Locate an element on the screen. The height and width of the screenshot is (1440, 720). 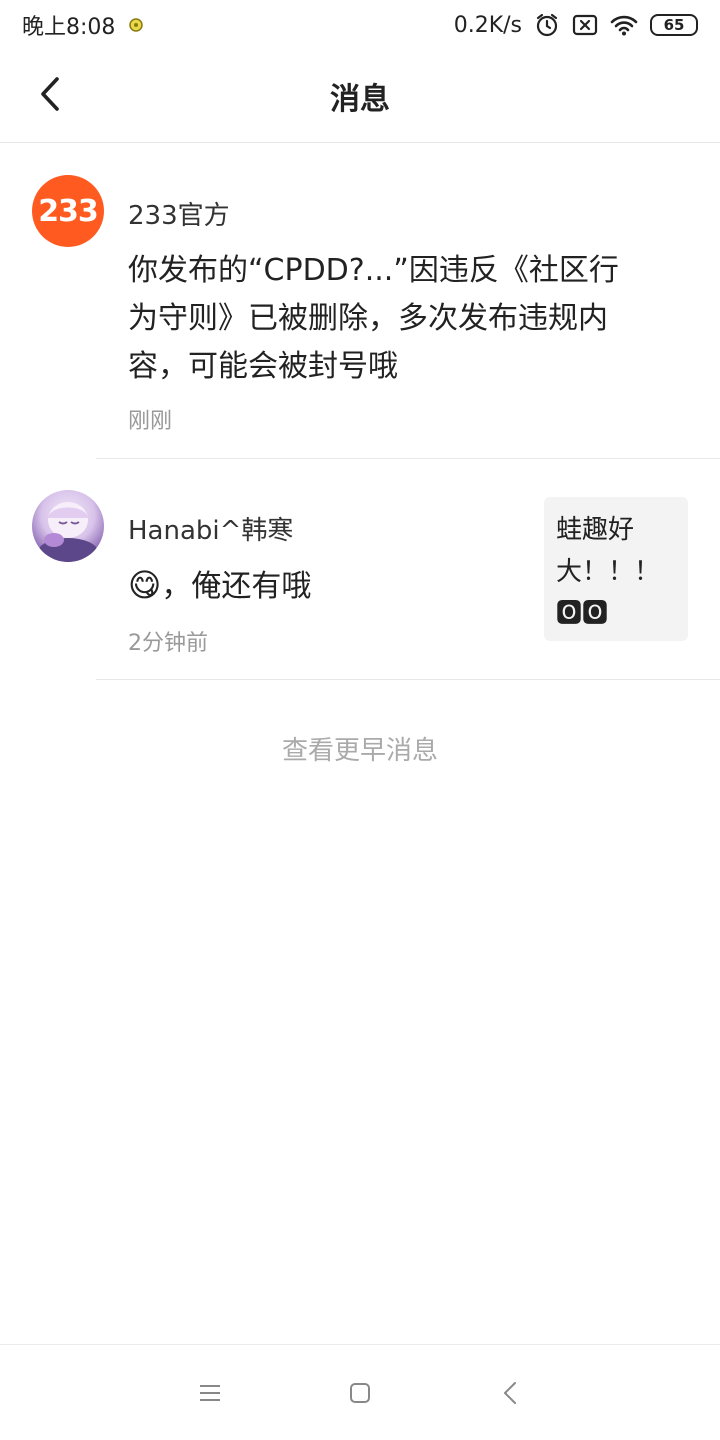
status-right: 0.2K/s 65 is located at coordinates (576, 25).